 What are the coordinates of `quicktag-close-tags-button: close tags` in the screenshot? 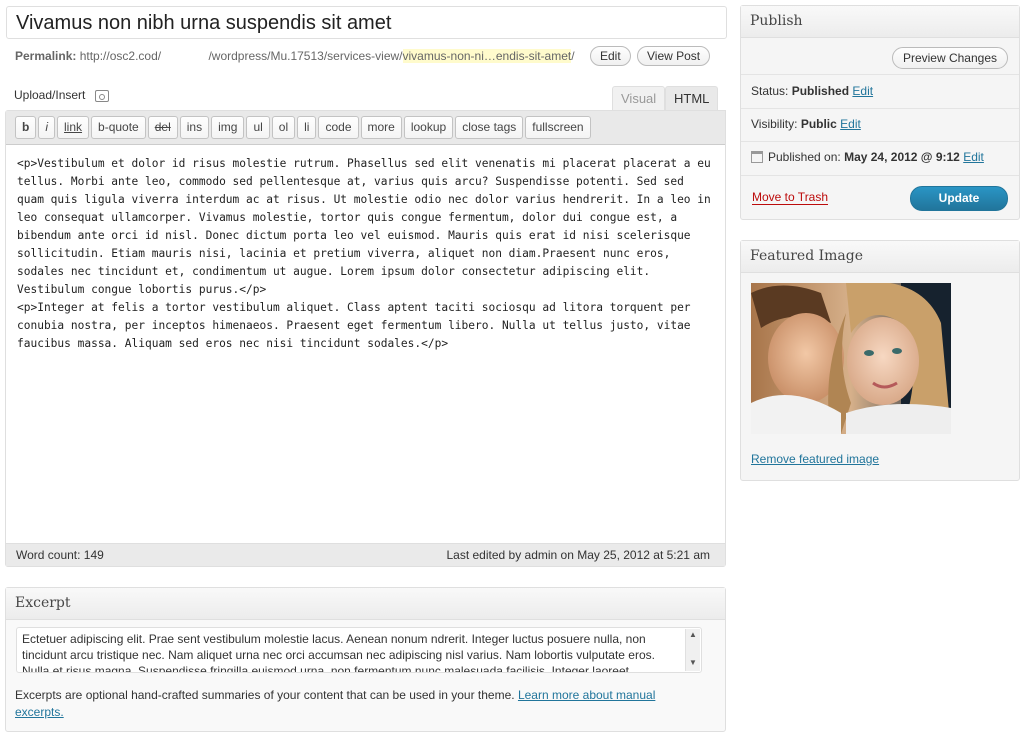 It's located at (489, 127).